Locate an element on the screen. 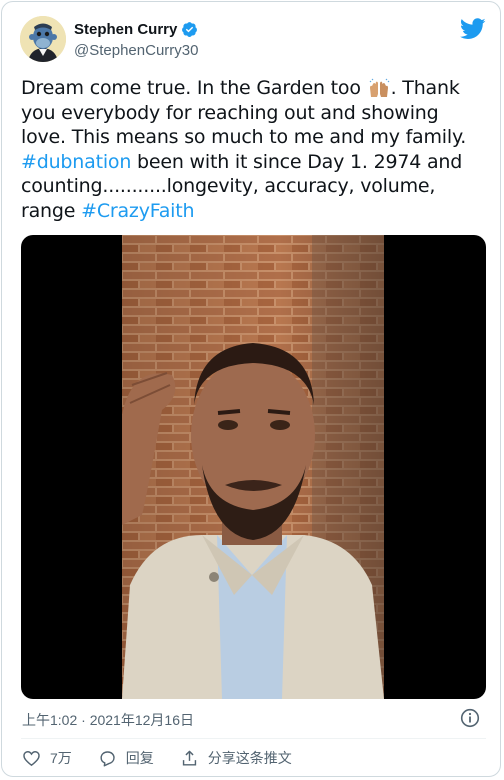  raised-hands-emoji-icon is located at coordinates (379, 87).